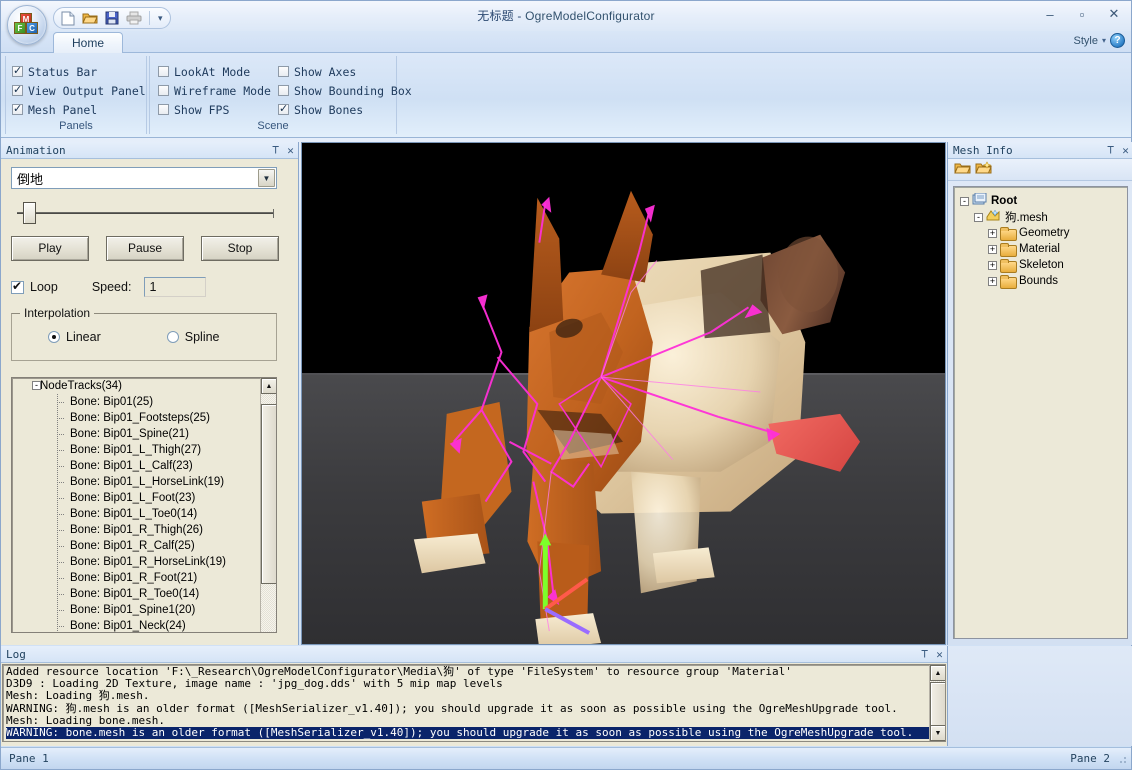 The image size is (1132, 770). Describe the element at coordinates (268, 494) in the screenshot. I see `scroll-thumb` at that location.